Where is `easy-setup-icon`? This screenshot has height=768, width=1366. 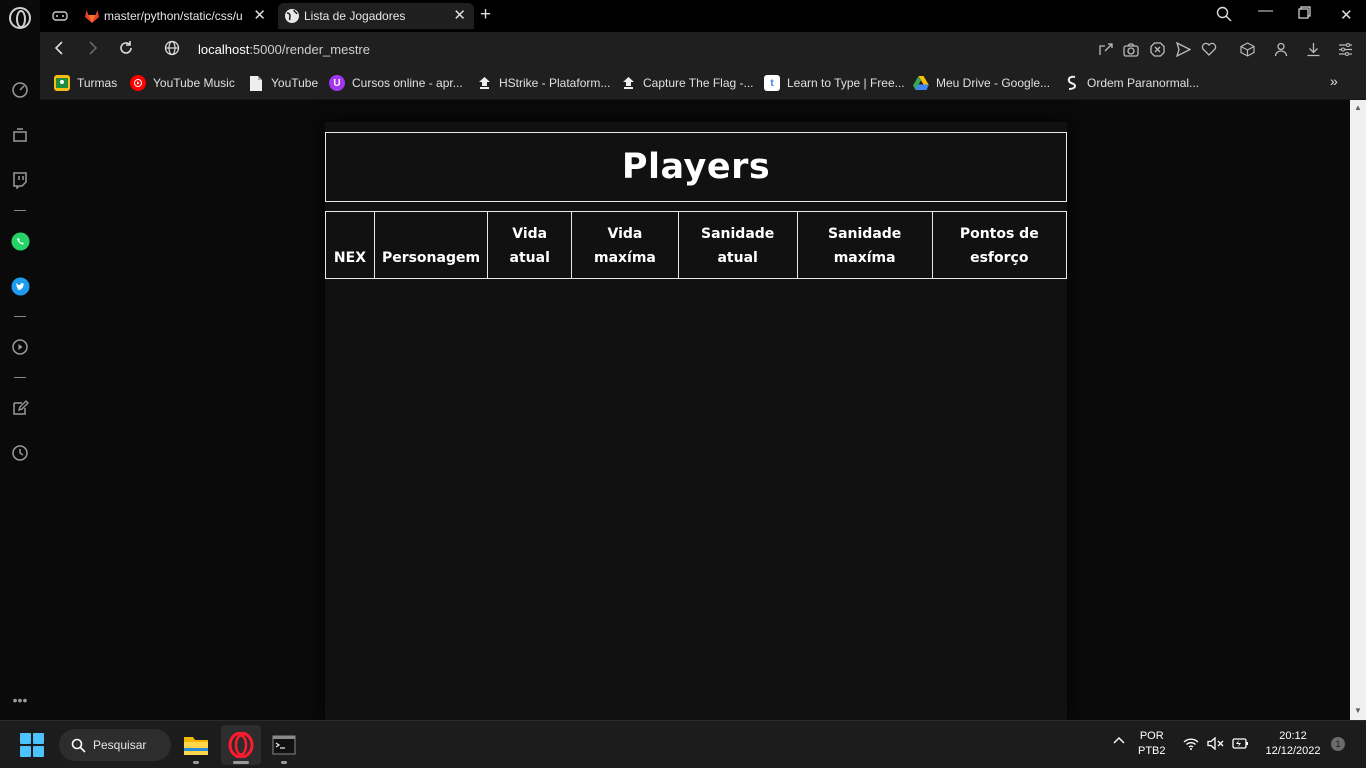
easy-setup-icon is located at coordinates (1345, 49).